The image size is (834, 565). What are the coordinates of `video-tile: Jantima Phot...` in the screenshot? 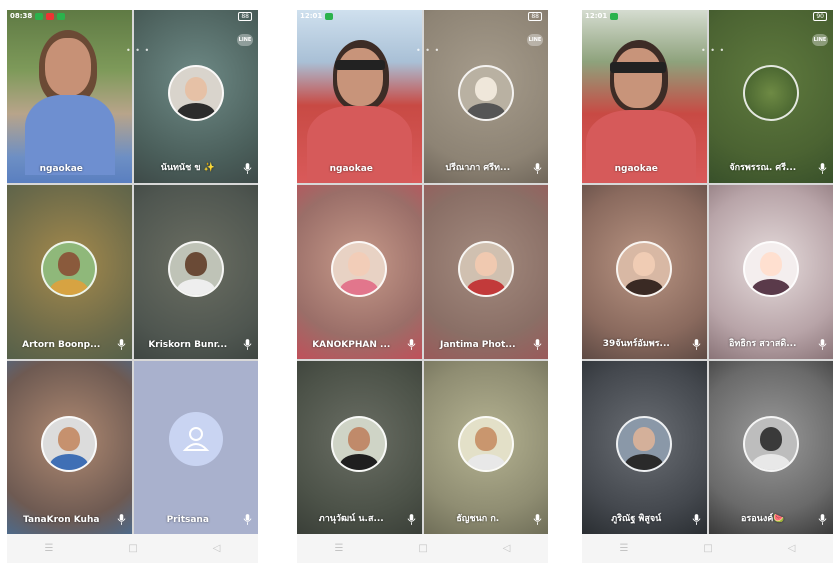 It's located at (485, 272).